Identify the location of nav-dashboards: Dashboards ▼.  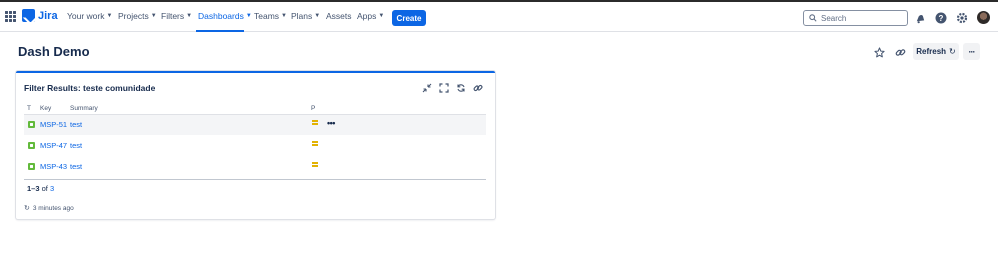
(225, 16).